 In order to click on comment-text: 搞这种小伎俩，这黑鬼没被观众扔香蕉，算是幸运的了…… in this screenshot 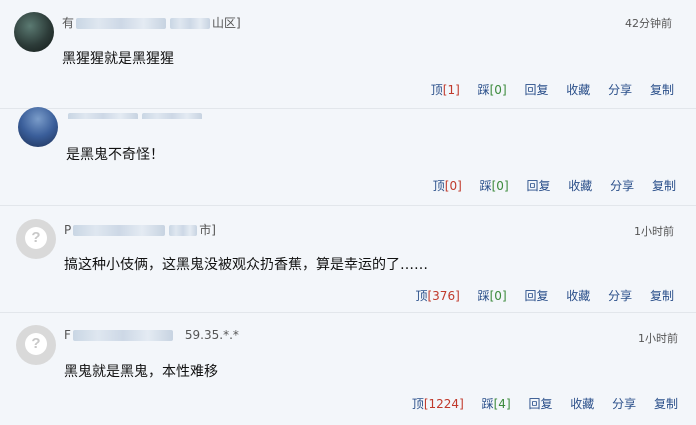, I will do `click(246, 265)`.